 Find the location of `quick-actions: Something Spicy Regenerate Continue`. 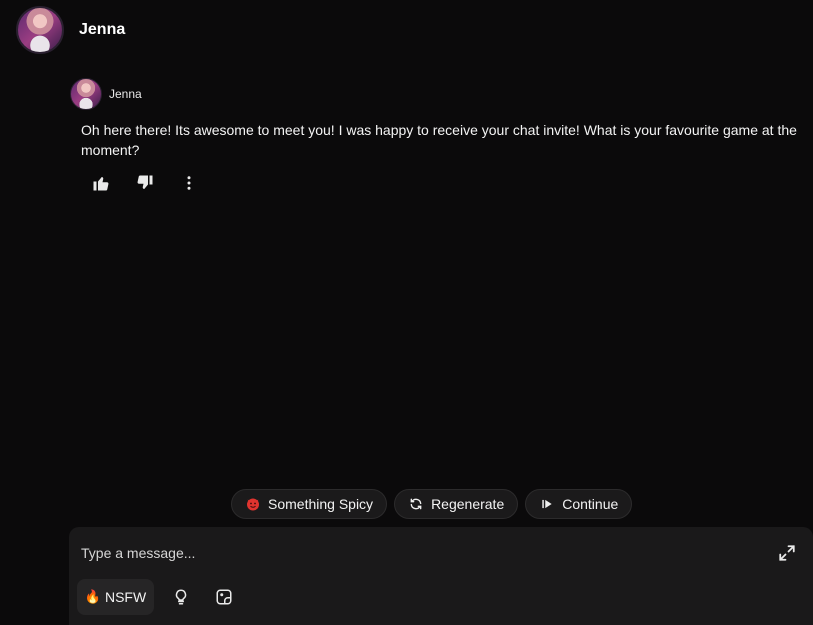

quick-actions: Something Spicy Regenerate Continue is located at coordinates (432, 504).